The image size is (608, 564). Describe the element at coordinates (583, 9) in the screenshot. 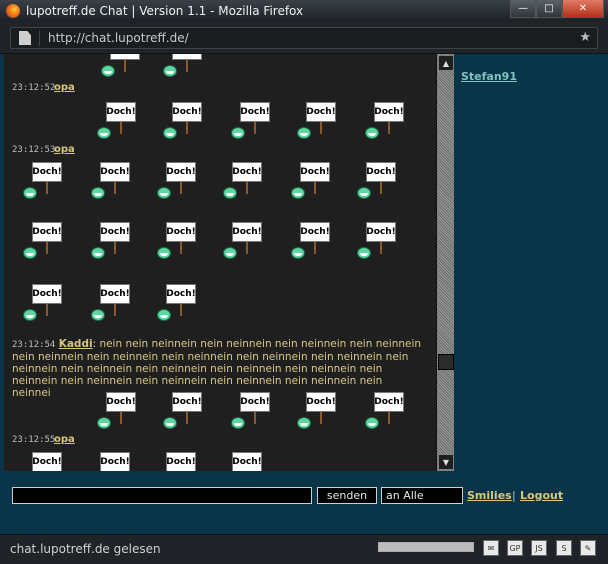

I see `close-button: ✕` at that location.